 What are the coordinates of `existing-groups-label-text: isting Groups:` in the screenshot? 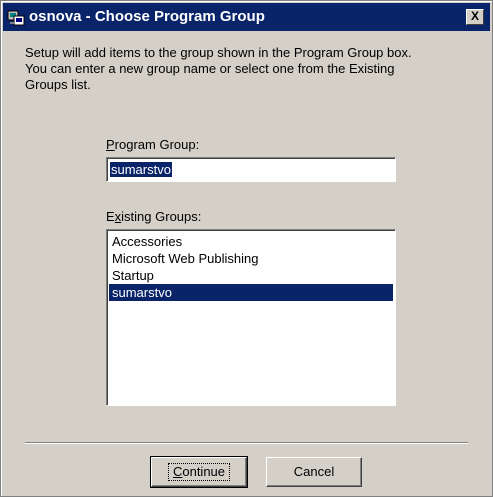 It's located at (161, 216).